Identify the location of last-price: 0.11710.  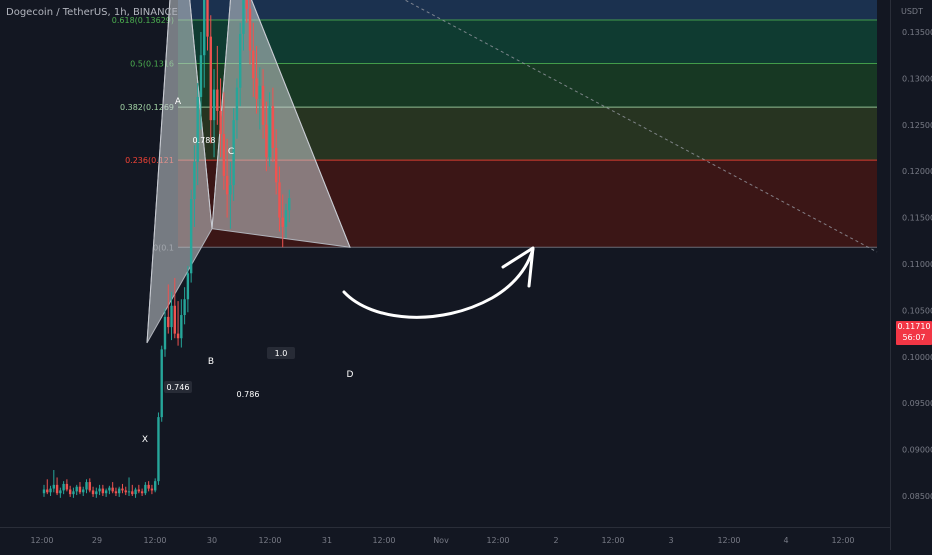
(914, 326).